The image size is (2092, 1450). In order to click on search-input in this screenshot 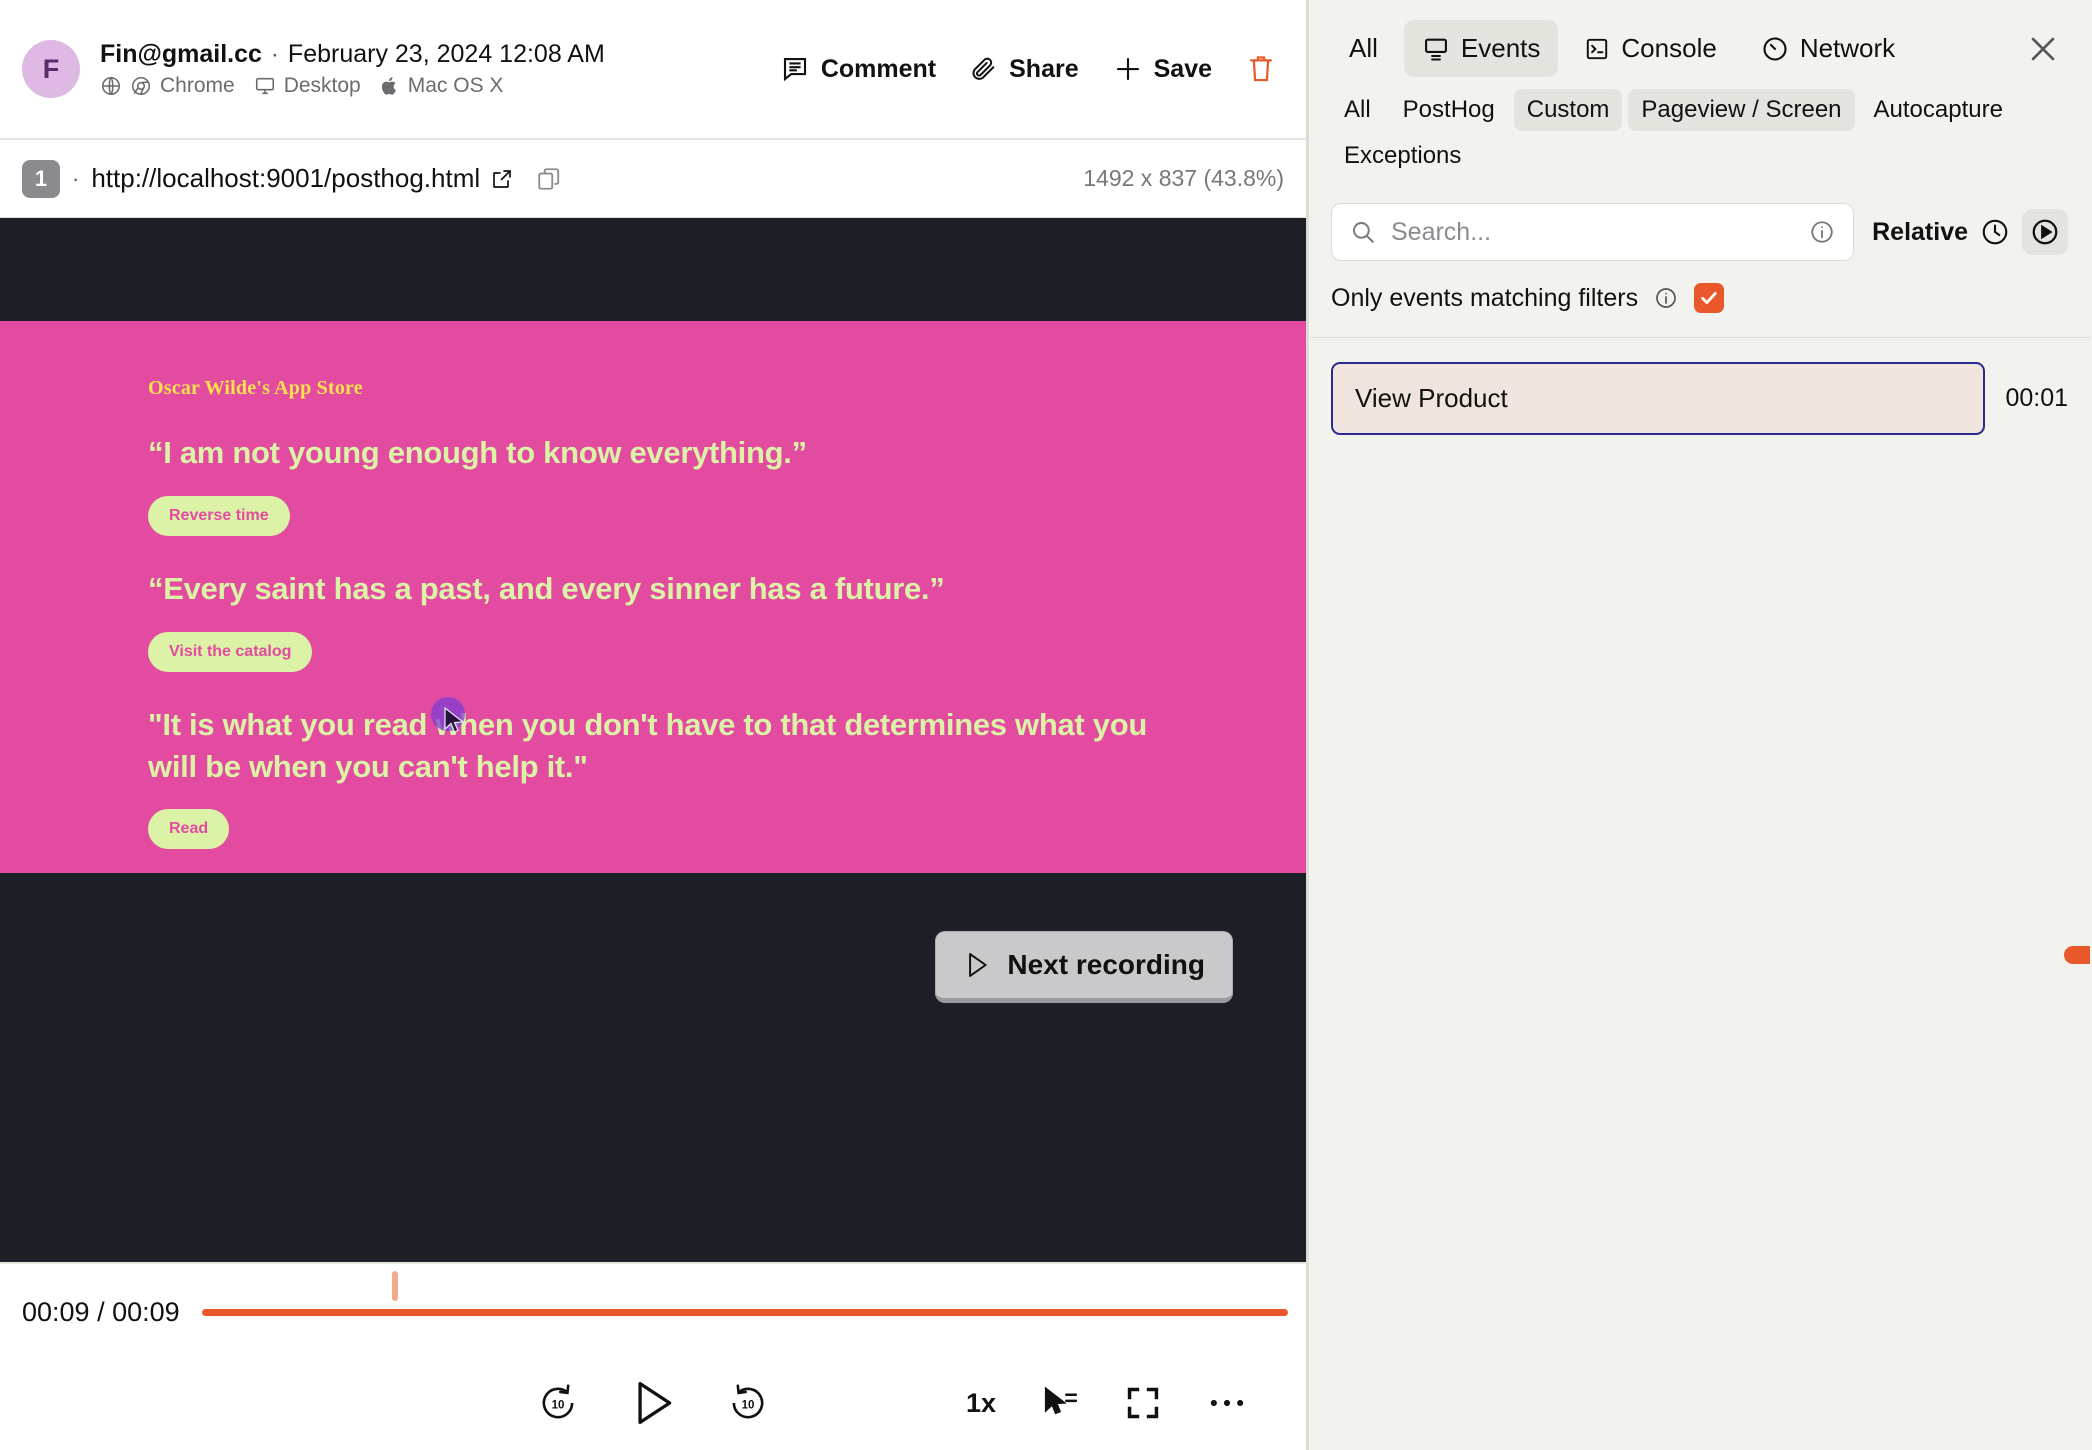, I will do `click(1593, 232)`.